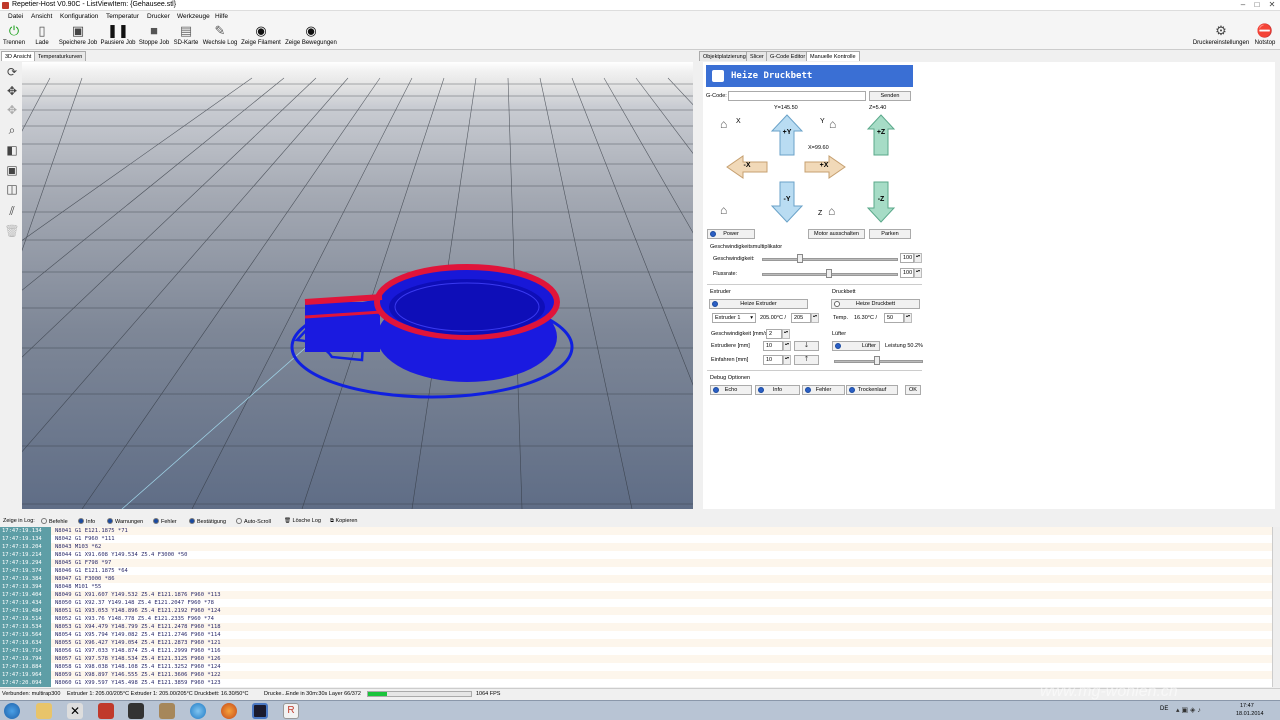  What do you see at coordinates (907, 273) in the screenshot?
I see `flow-value-input: 100` at bounding box center [907, 273].